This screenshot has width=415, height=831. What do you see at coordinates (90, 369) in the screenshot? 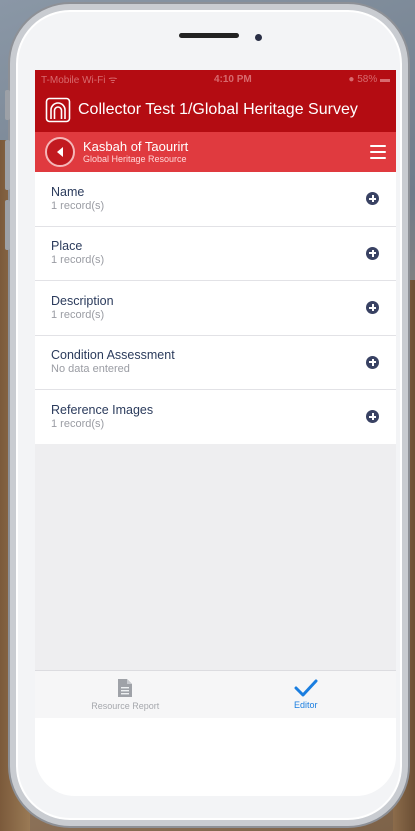
I see `card-status: No data entered` at bounding box center [90, 369].